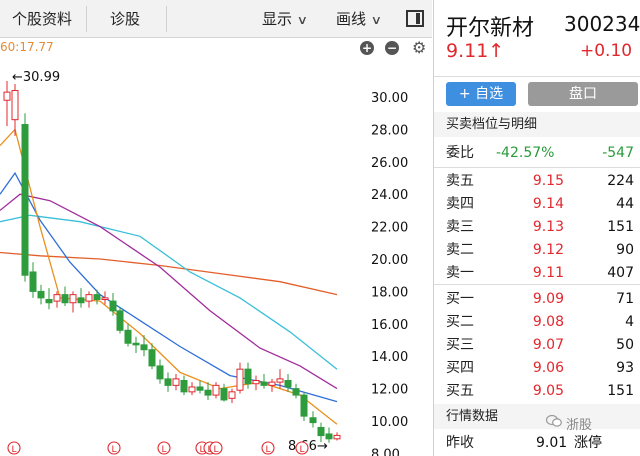 The width and height of the screenshot is (640, 456). I want to click on prev-close-row: 昨收 9.01 涨停, so click(537, 443).